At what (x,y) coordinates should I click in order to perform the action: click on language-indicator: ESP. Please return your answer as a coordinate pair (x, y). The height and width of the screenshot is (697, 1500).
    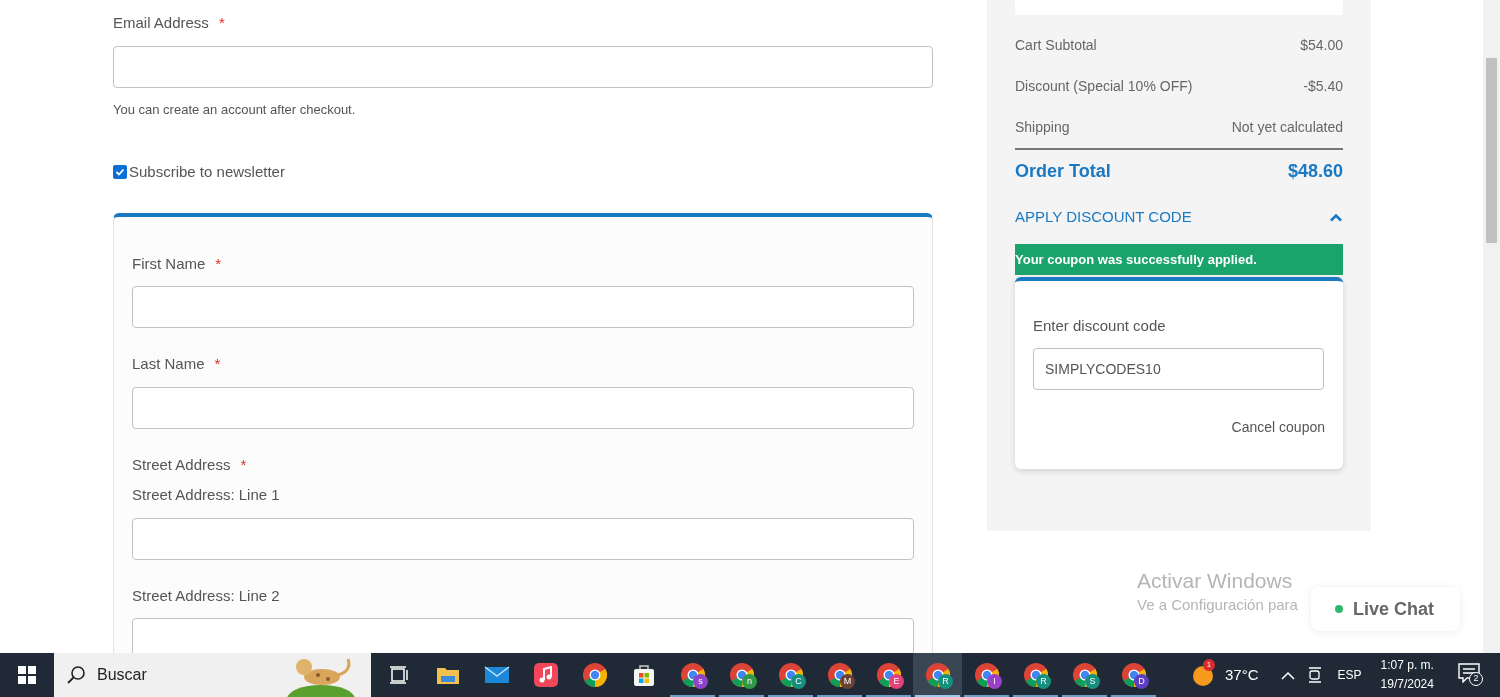
    Looking at the image, I should click on (1349, 675).